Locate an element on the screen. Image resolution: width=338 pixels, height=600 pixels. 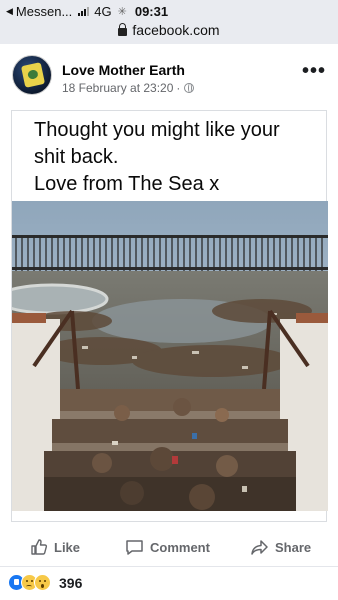
clock: 09:31 is located at coordinates (151, 11).